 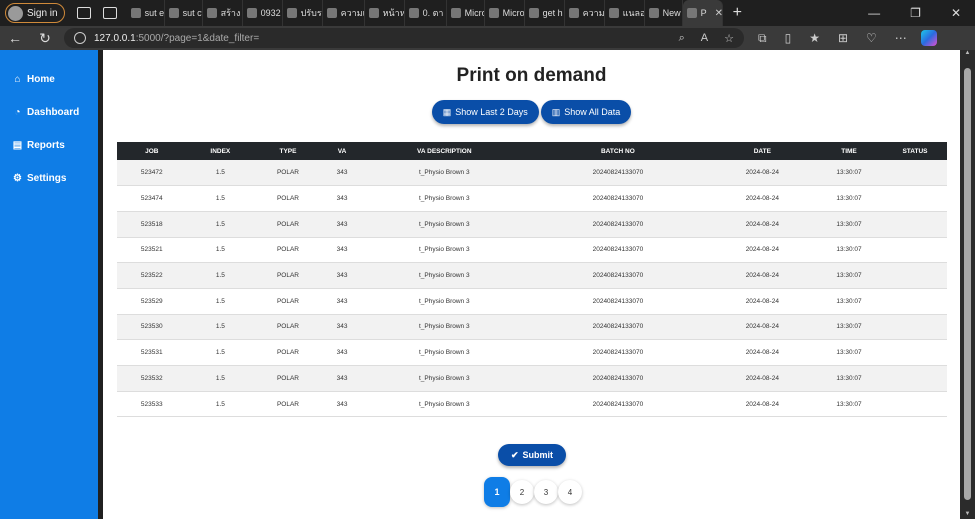 I want to click on read-aloud-icon: A, so click(x=704, y=38).